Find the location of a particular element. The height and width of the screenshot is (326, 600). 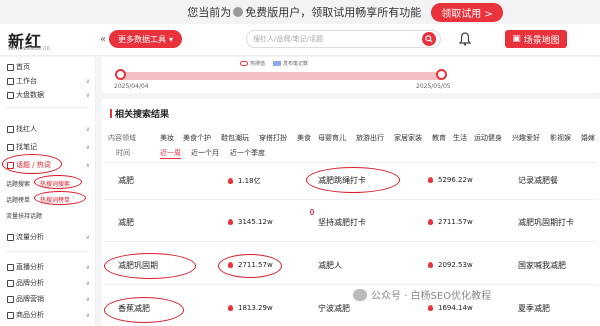

sidebar-item-label: 直播分析 is located at coordinates (30, 267).